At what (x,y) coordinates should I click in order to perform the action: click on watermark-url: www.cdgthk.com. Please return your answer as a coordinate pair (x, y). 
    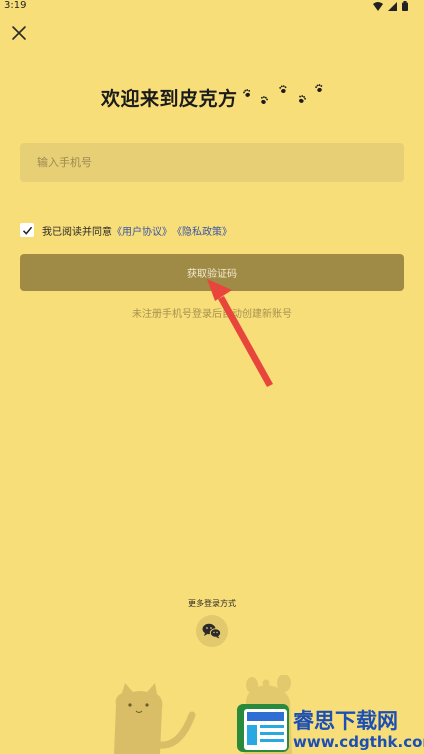
    Looking at the image, I should click on (358, 742).